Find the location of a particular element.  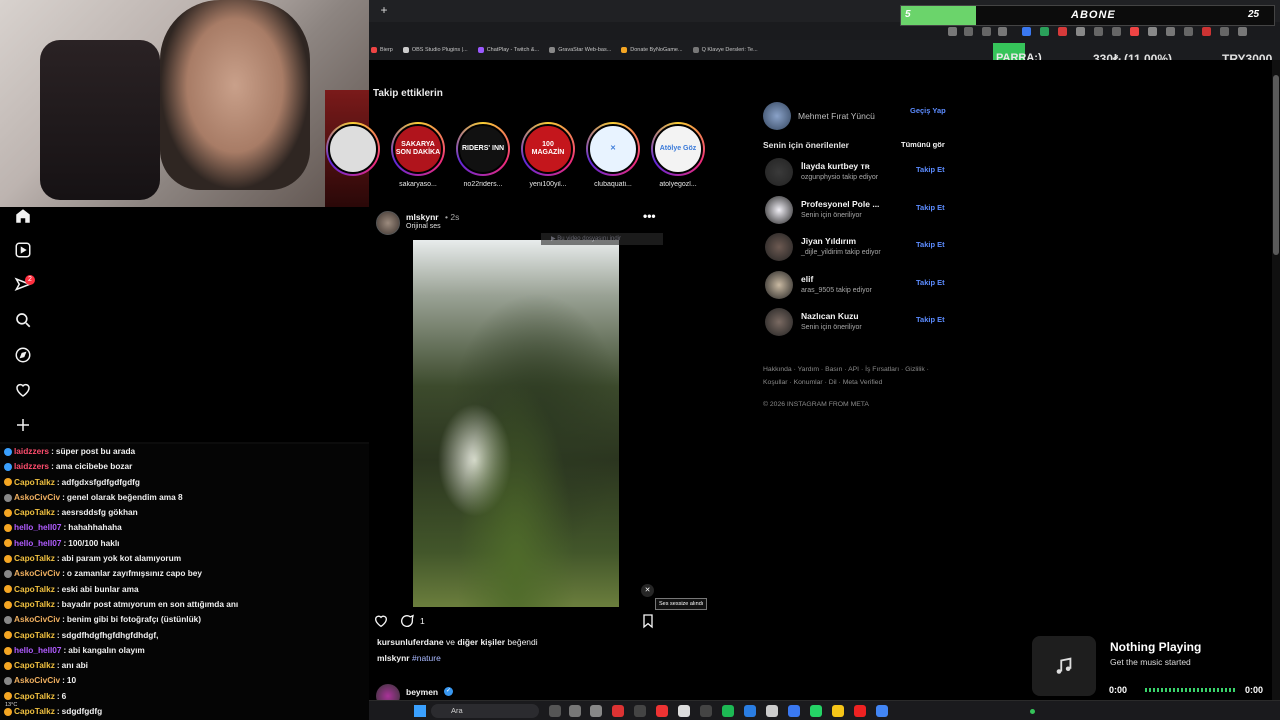

taskbar-search: Ara is located at coordinates (485, 711).